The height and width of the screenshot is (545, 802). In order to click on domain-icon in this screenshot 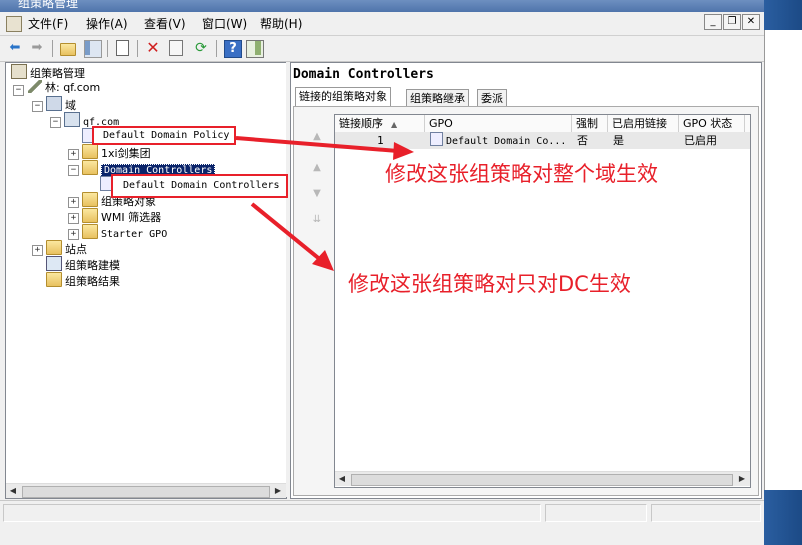, I will do `click(72, 119)`.